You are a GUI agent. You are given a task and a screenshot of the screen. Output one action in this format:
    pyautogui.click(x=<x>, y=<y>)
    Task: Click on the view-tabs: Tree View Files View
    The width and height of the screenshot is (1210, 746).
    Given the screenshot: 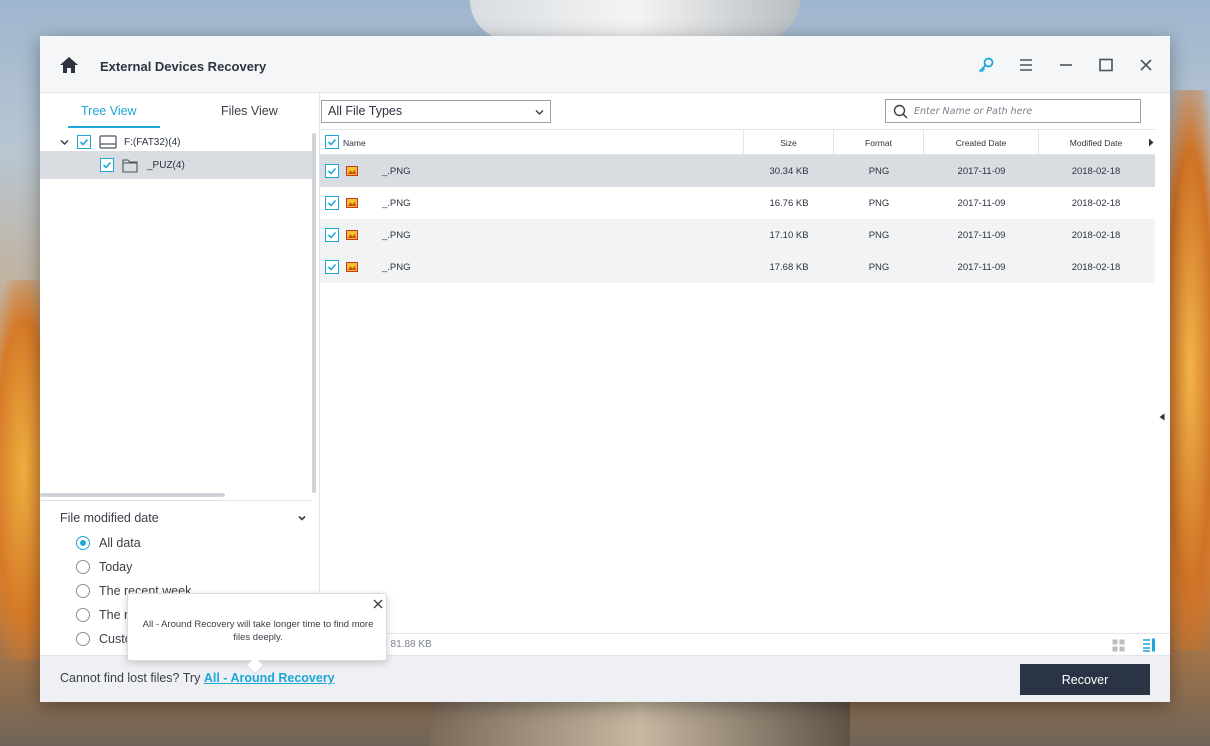 What is the action you would take?
    pyautogui.click(x=180, y=111)
    